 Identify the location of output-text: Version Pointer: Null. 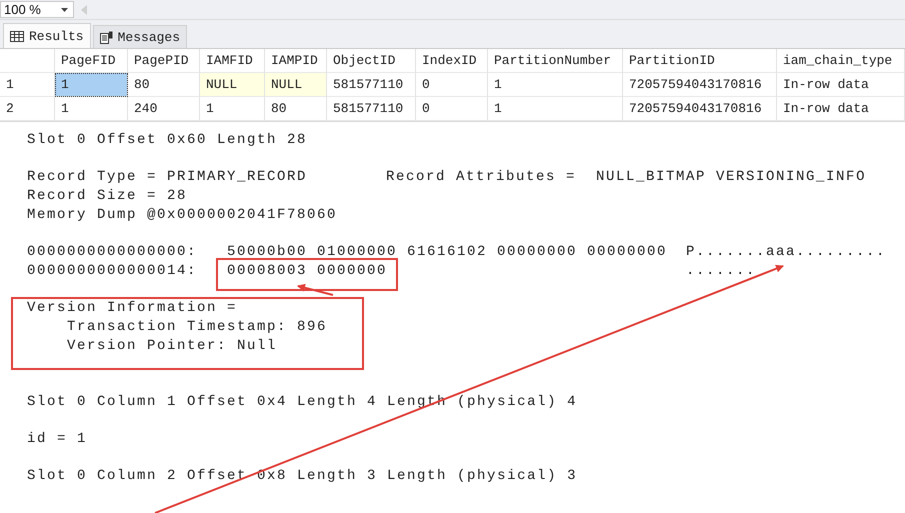
(172, 346).